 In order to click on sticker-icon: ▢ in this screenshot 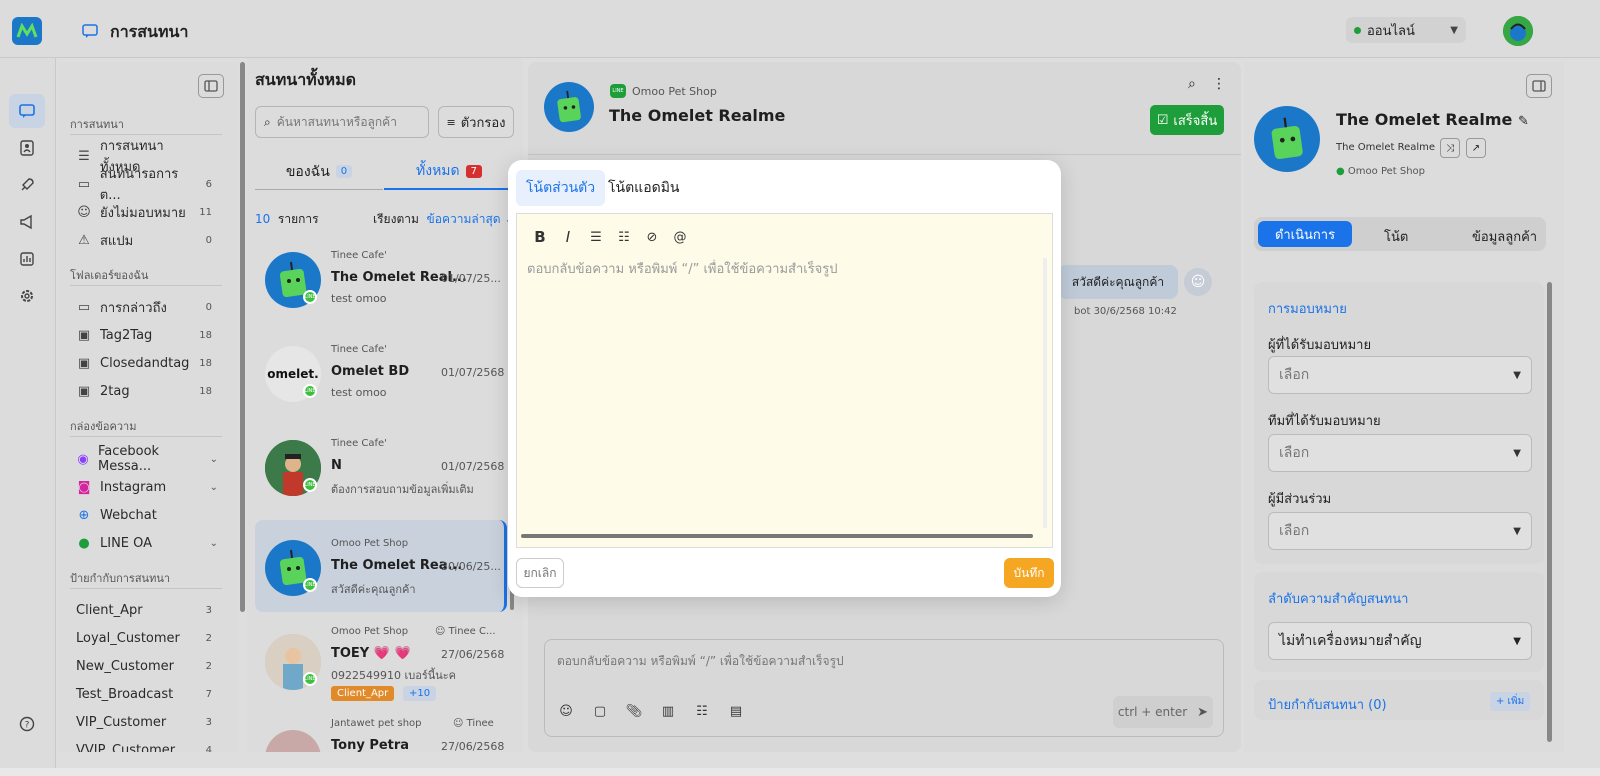, I will do `click(600, 711)`.